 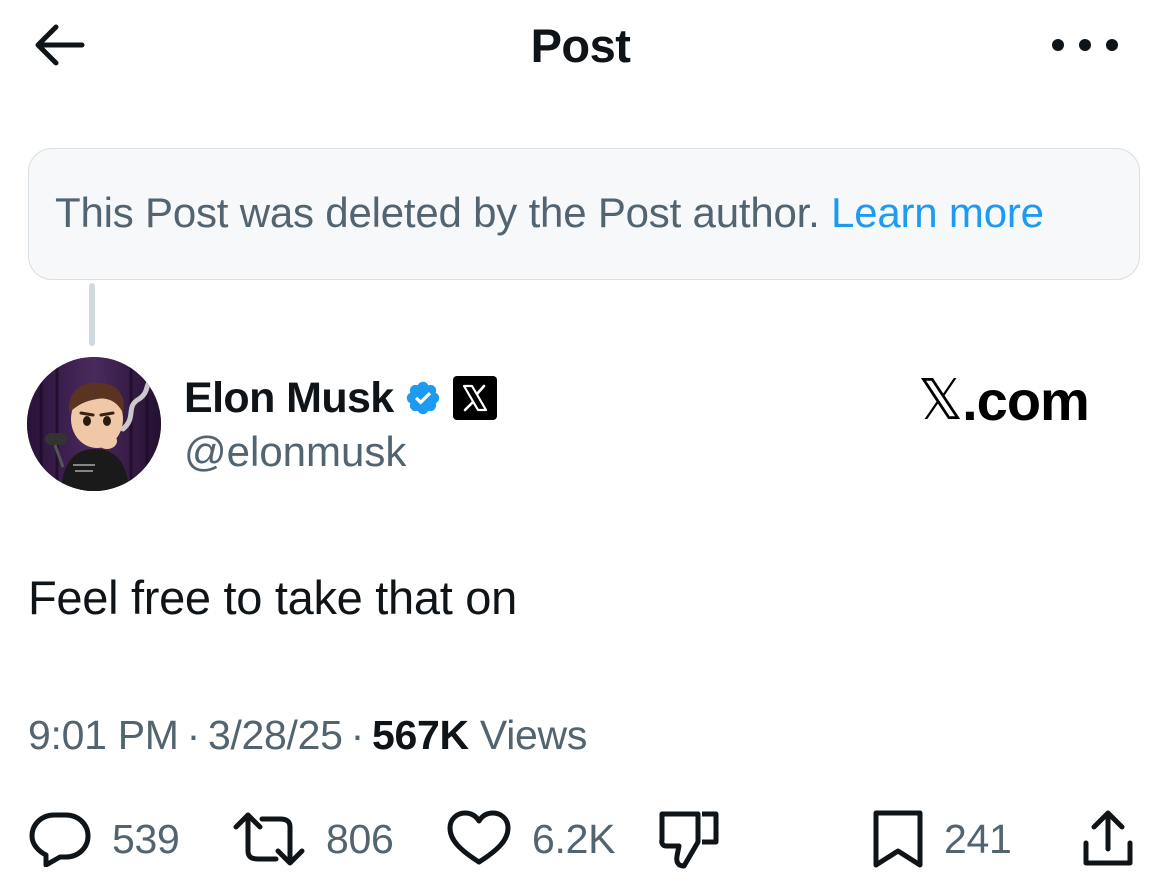 I want to click on post-time: 9:01 PM, so click(x=103, y=735).